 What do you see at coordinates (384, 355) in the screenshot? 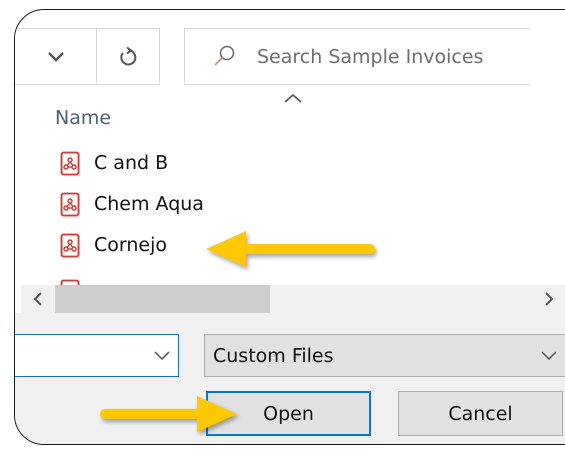
I see `file-type-dropdown: Custom Files` at bounding box center [384, 355].